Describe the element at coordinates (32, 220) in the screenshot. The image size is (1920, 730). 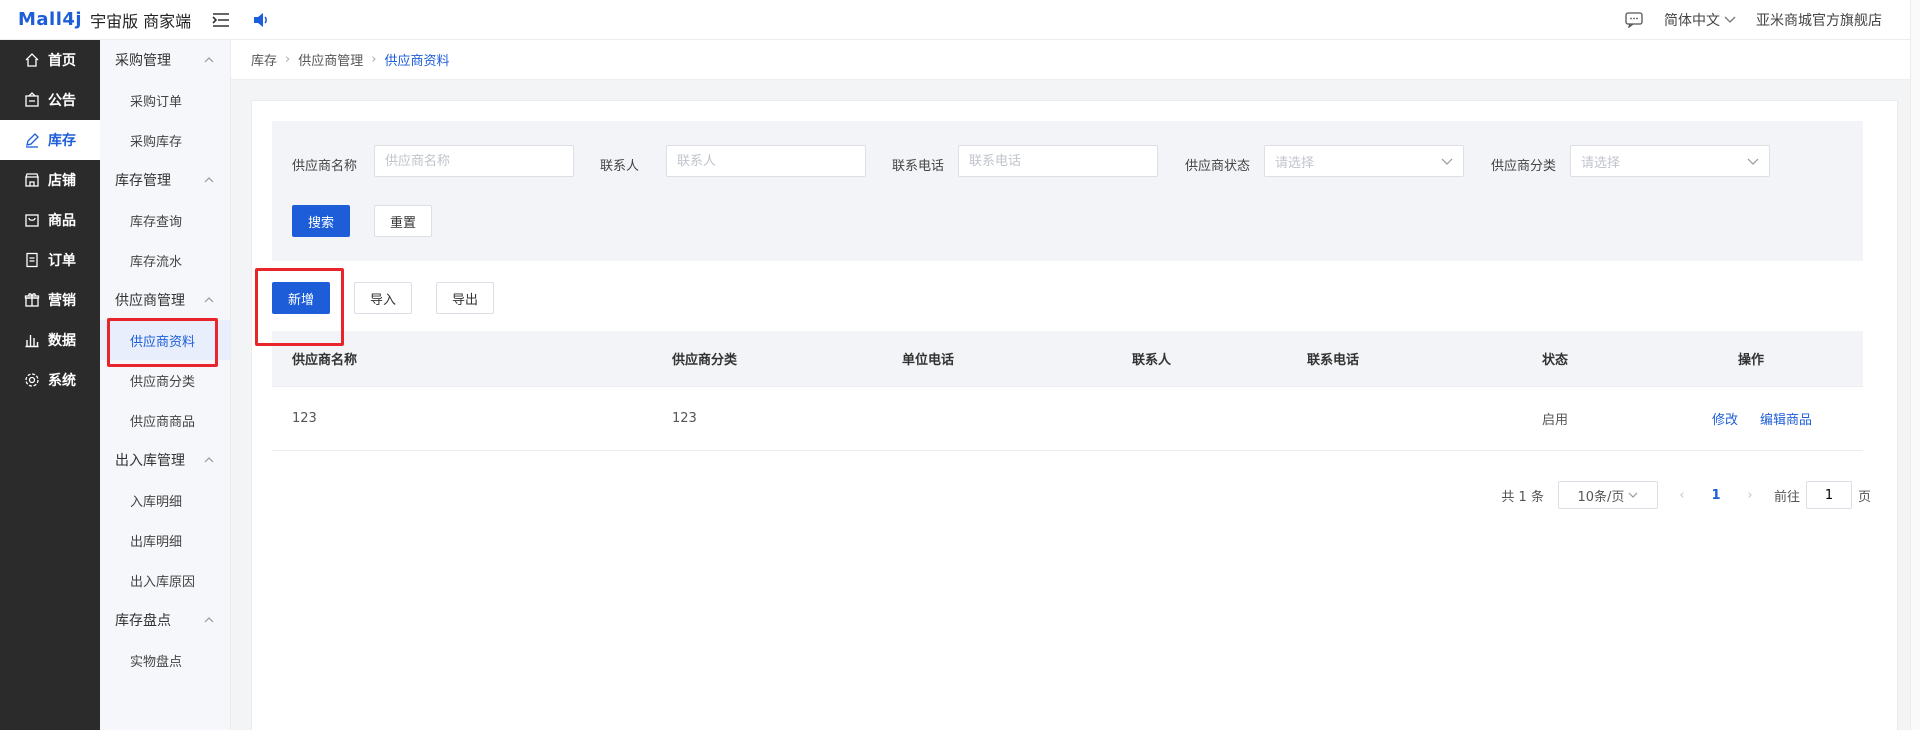
I see `goods-icon` at that location.